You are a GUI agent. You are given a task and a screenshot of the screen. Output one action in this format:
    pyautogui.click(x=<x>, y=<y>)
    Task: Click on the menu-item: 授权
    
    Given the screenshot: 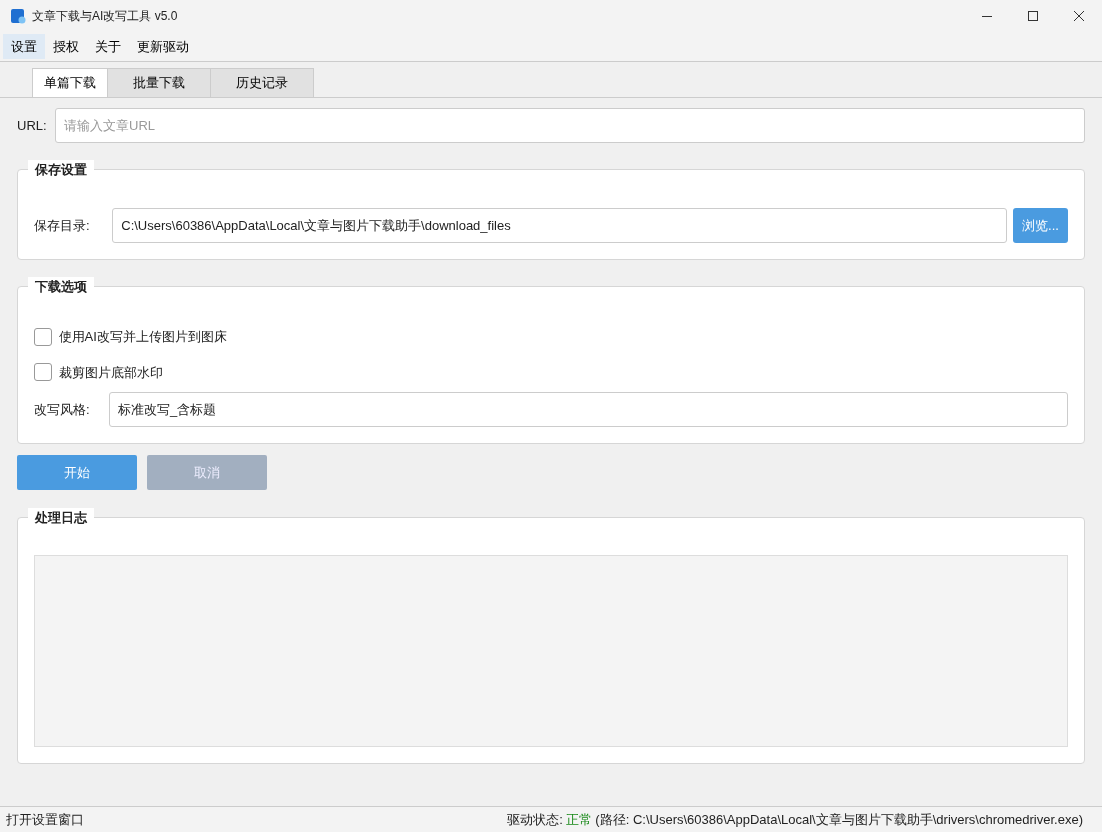 What is the action you would take?
    pyautogui.click(x=66, y=46)
    